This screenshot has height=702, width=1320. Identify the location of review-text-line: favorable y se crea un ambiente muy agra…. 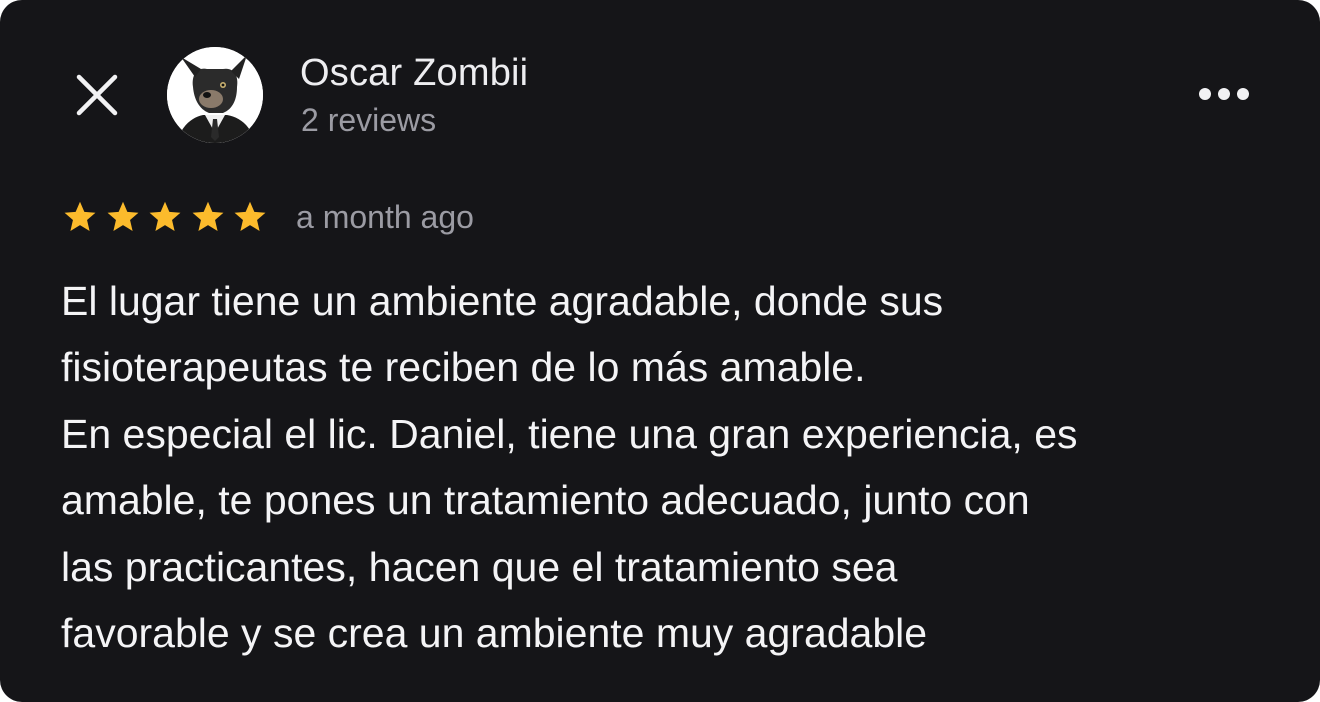
(494, 633).